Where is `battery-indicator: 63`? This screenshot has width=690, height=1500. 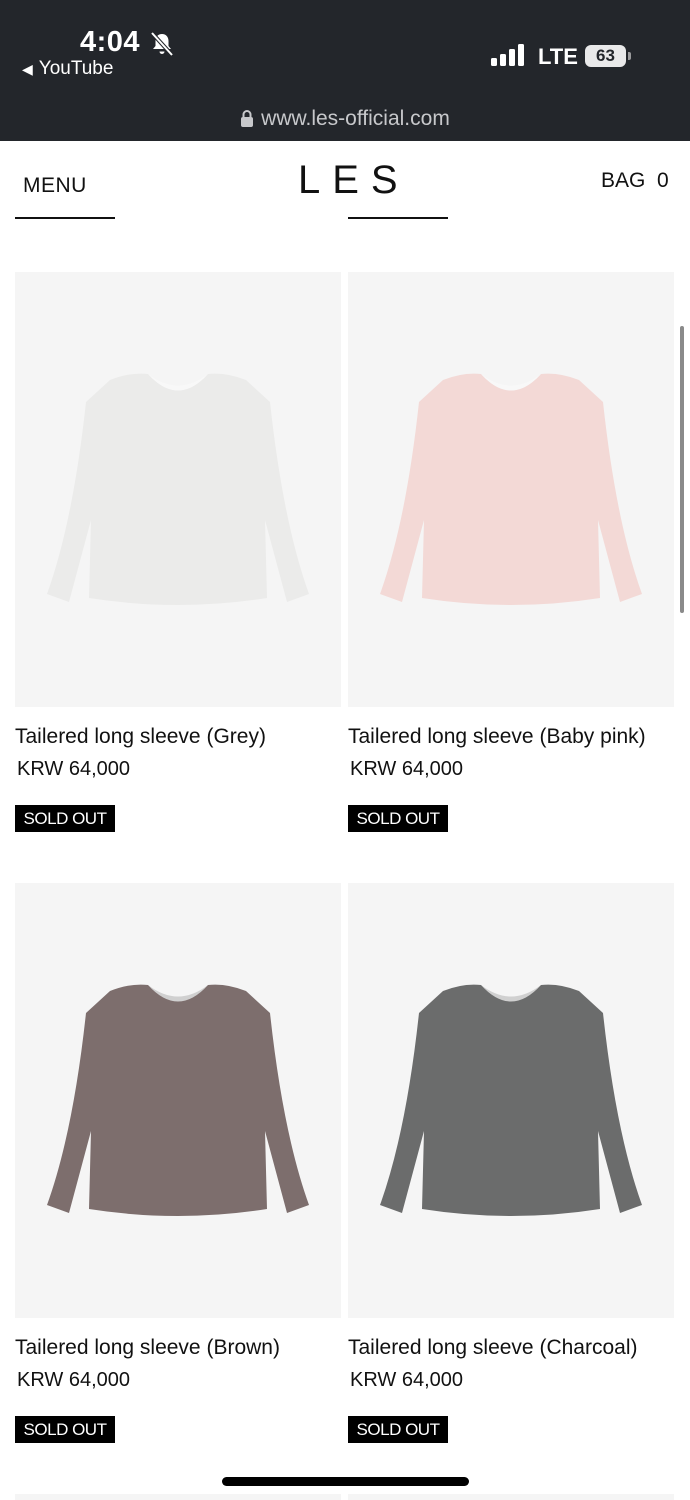
battery-indicator: 63 is located at coordinates (605, 56).